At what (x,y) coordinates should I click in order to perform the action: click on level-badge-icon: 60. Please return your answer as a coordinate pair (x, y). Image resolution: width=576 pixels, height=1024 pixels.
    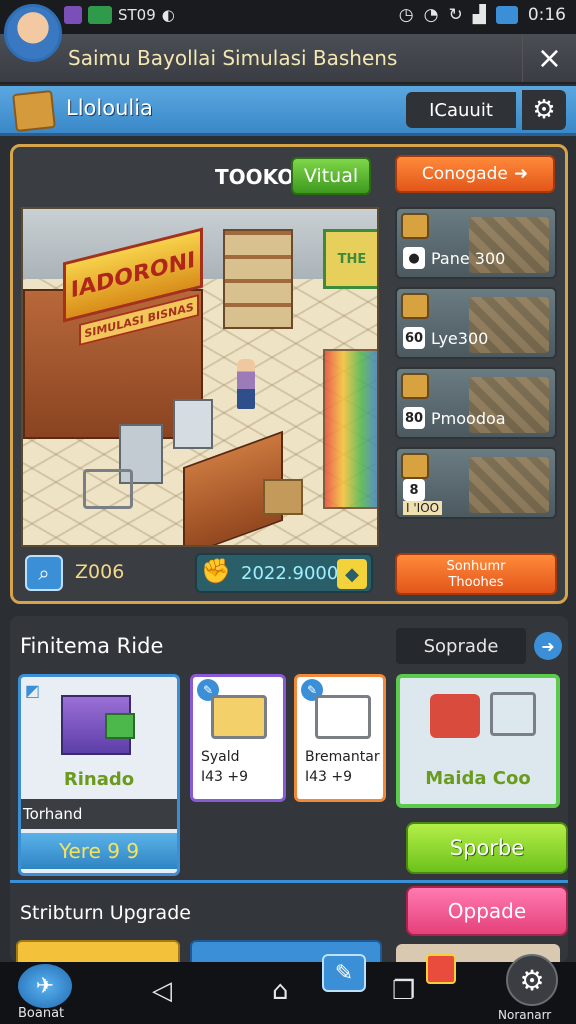
    Looking at the image, I should click on (414, 338).